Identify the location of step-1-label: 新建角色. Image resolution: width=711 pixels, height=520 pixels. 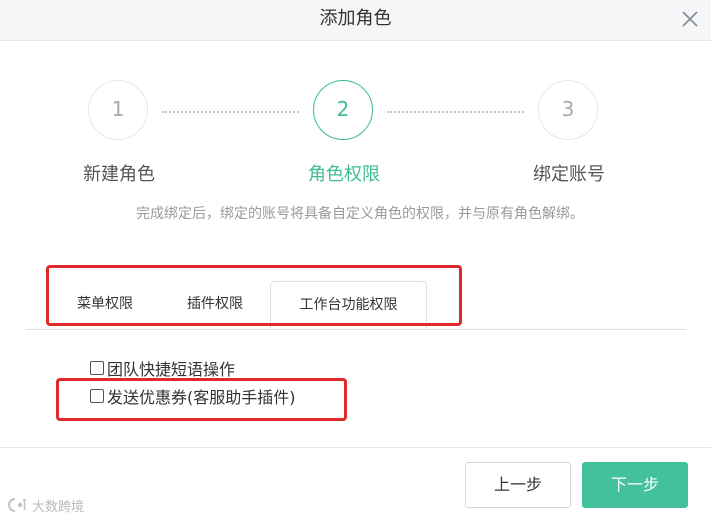
(119, 174).